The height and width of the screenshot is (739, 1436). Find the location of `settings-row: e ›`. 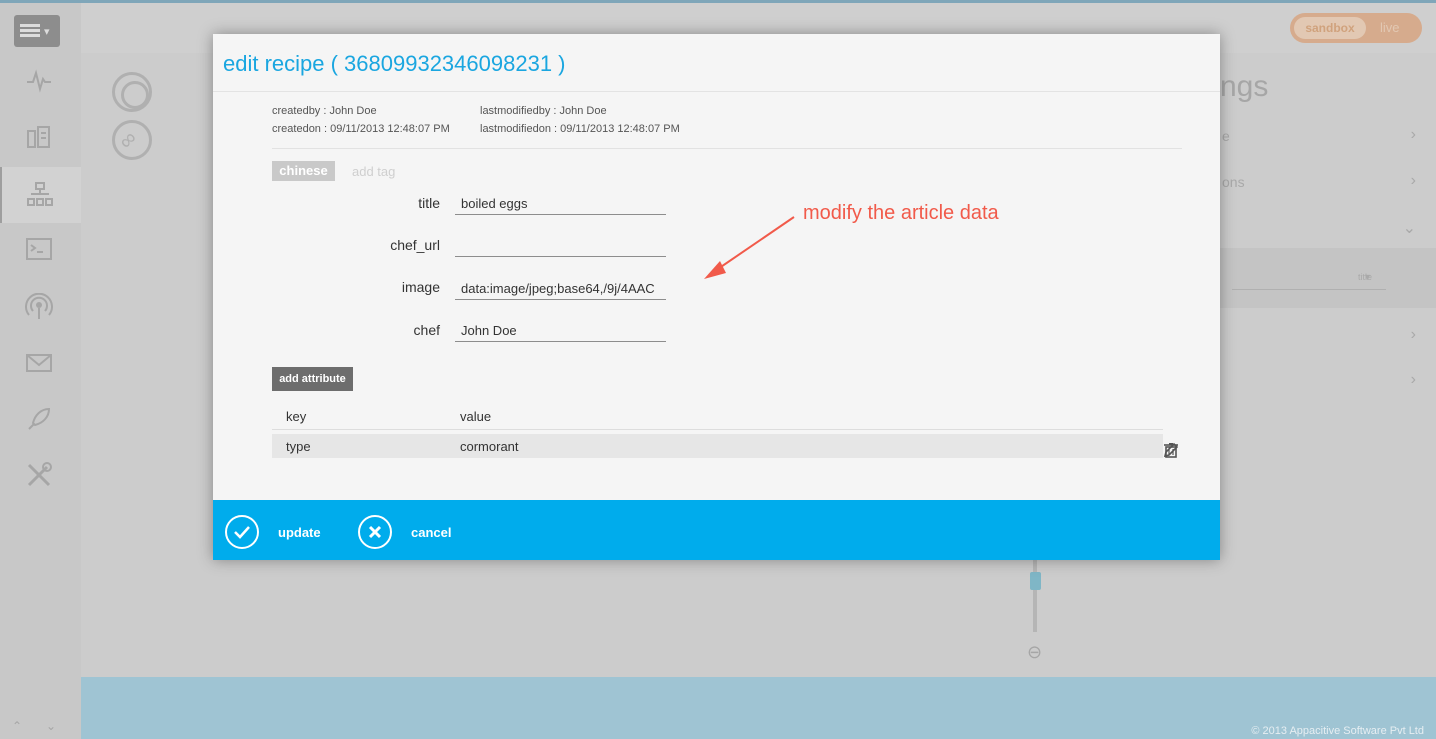

settings-row: e › is located at coordinates (1323, 137).